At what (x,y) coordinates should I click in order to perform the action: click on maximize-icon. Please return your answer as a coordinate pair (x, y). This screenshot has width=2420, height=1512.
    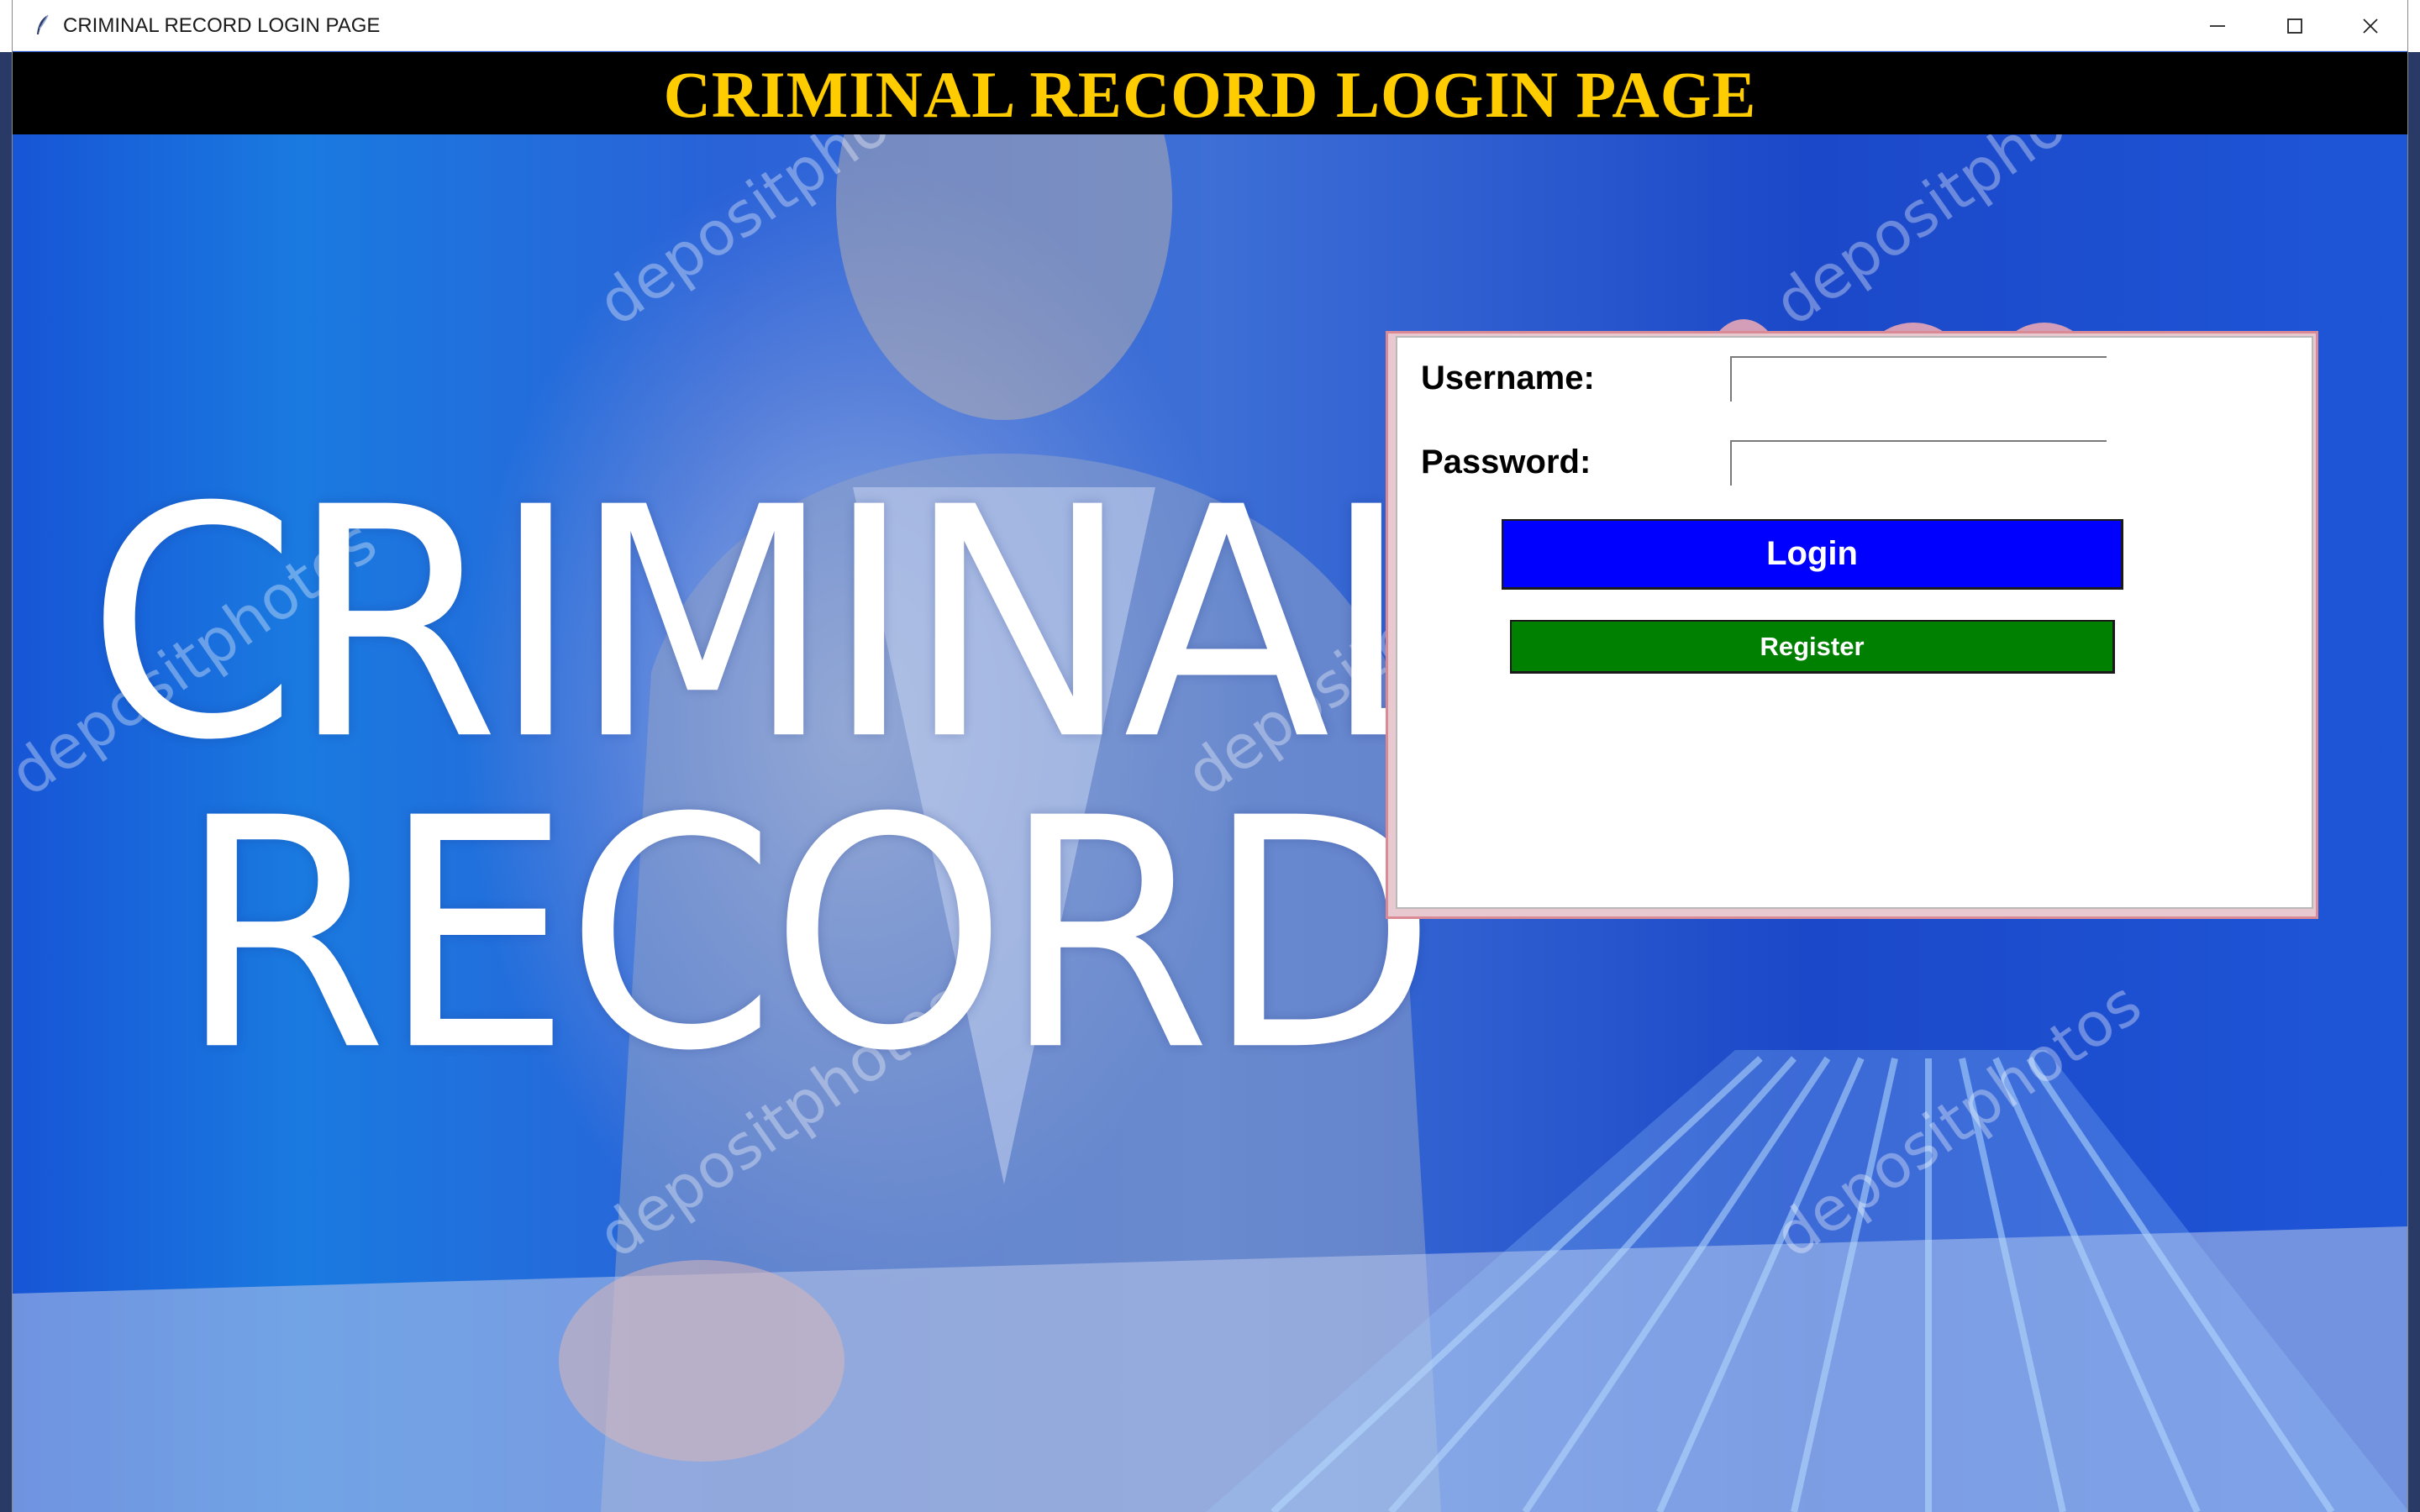
    Looking at the image, I should click on (2294, 26).